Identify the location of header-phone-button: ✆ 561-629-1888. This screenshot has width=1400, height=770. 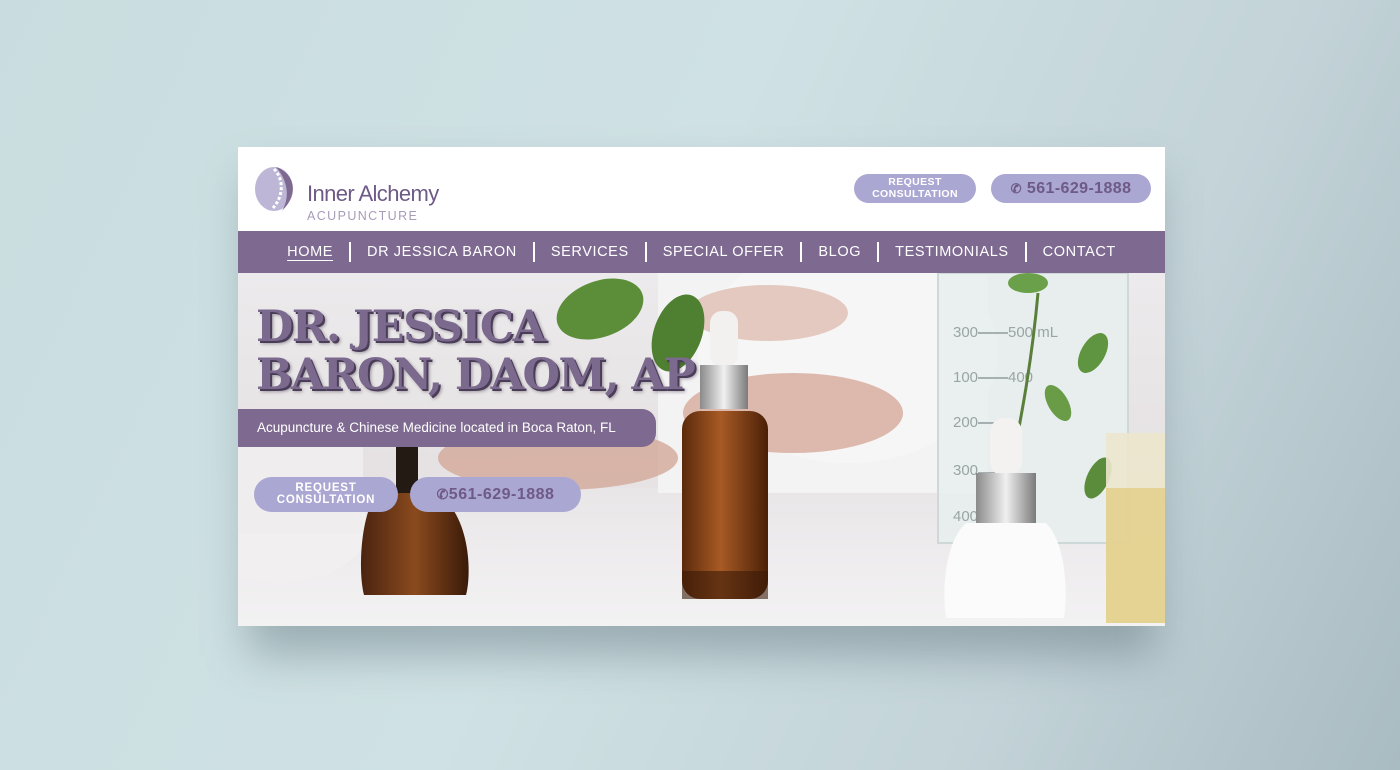
(1071, 188).